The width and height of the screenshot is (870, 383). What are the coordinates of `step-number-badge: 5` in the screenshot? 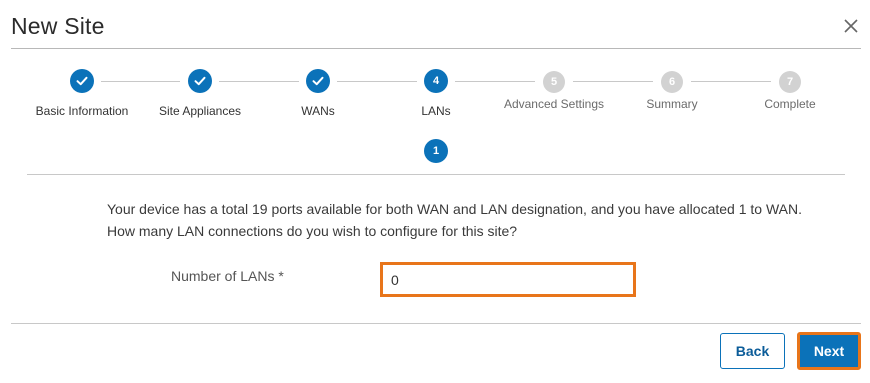 It's located at (554, 82).